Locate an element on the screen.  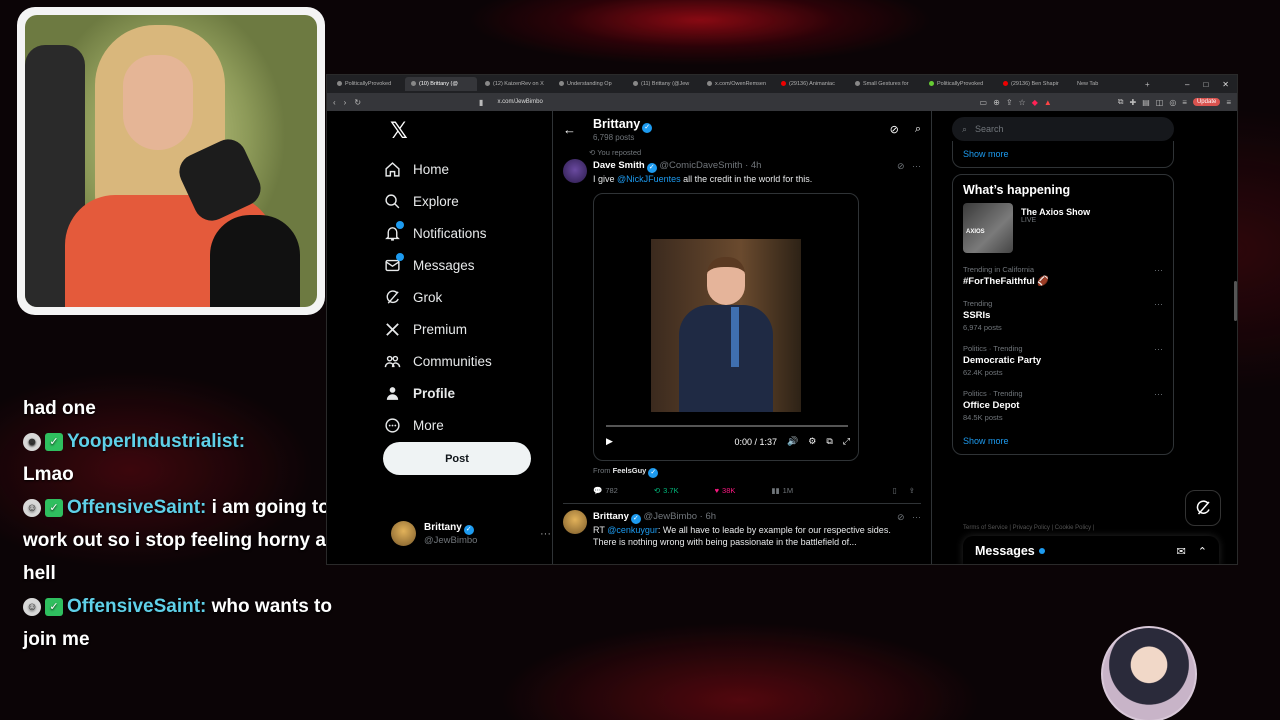
author-name: Brittany is located at coordinates (611, 516).